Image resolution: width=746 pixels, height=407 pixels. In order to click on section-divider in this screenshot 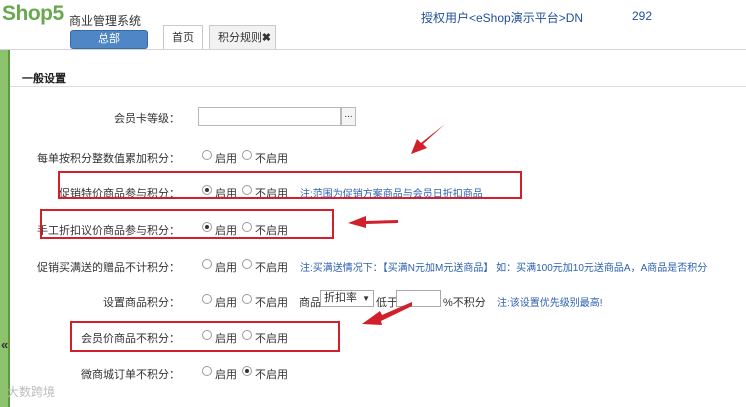, I will do `click(378, 86)`.